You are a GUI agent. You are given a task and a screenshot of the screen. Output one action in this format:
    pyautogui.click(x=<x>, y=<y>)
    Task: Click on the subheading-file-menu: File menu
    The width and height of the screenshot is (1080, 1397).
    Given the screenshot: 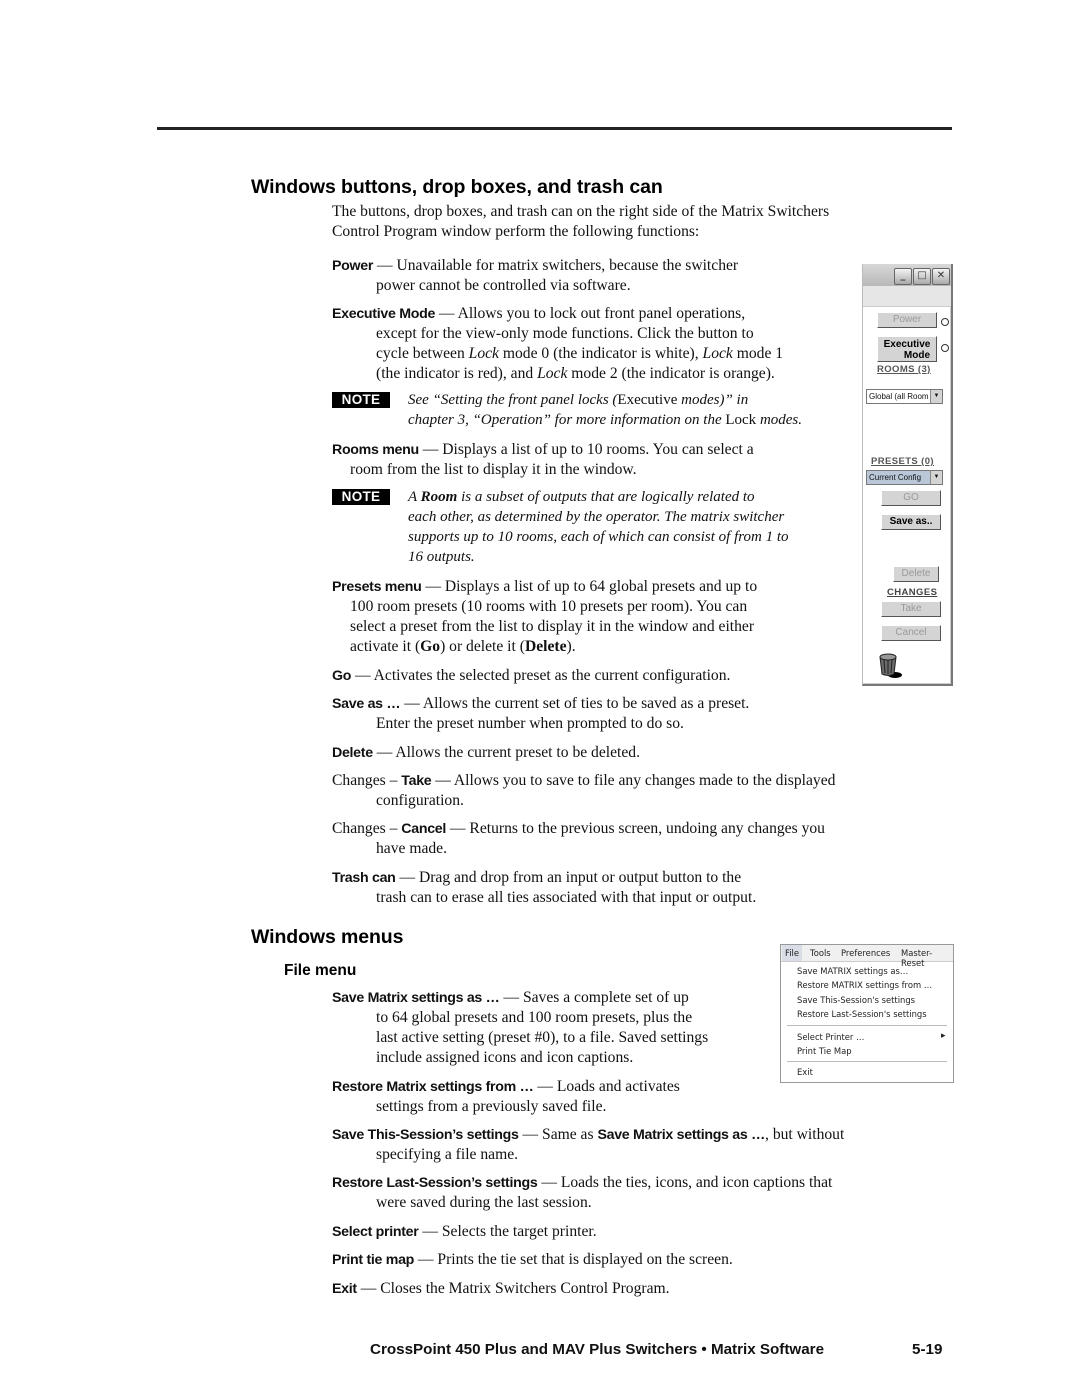 What is the action you would take?
    pyautogui.click(x=320, y=970)
    